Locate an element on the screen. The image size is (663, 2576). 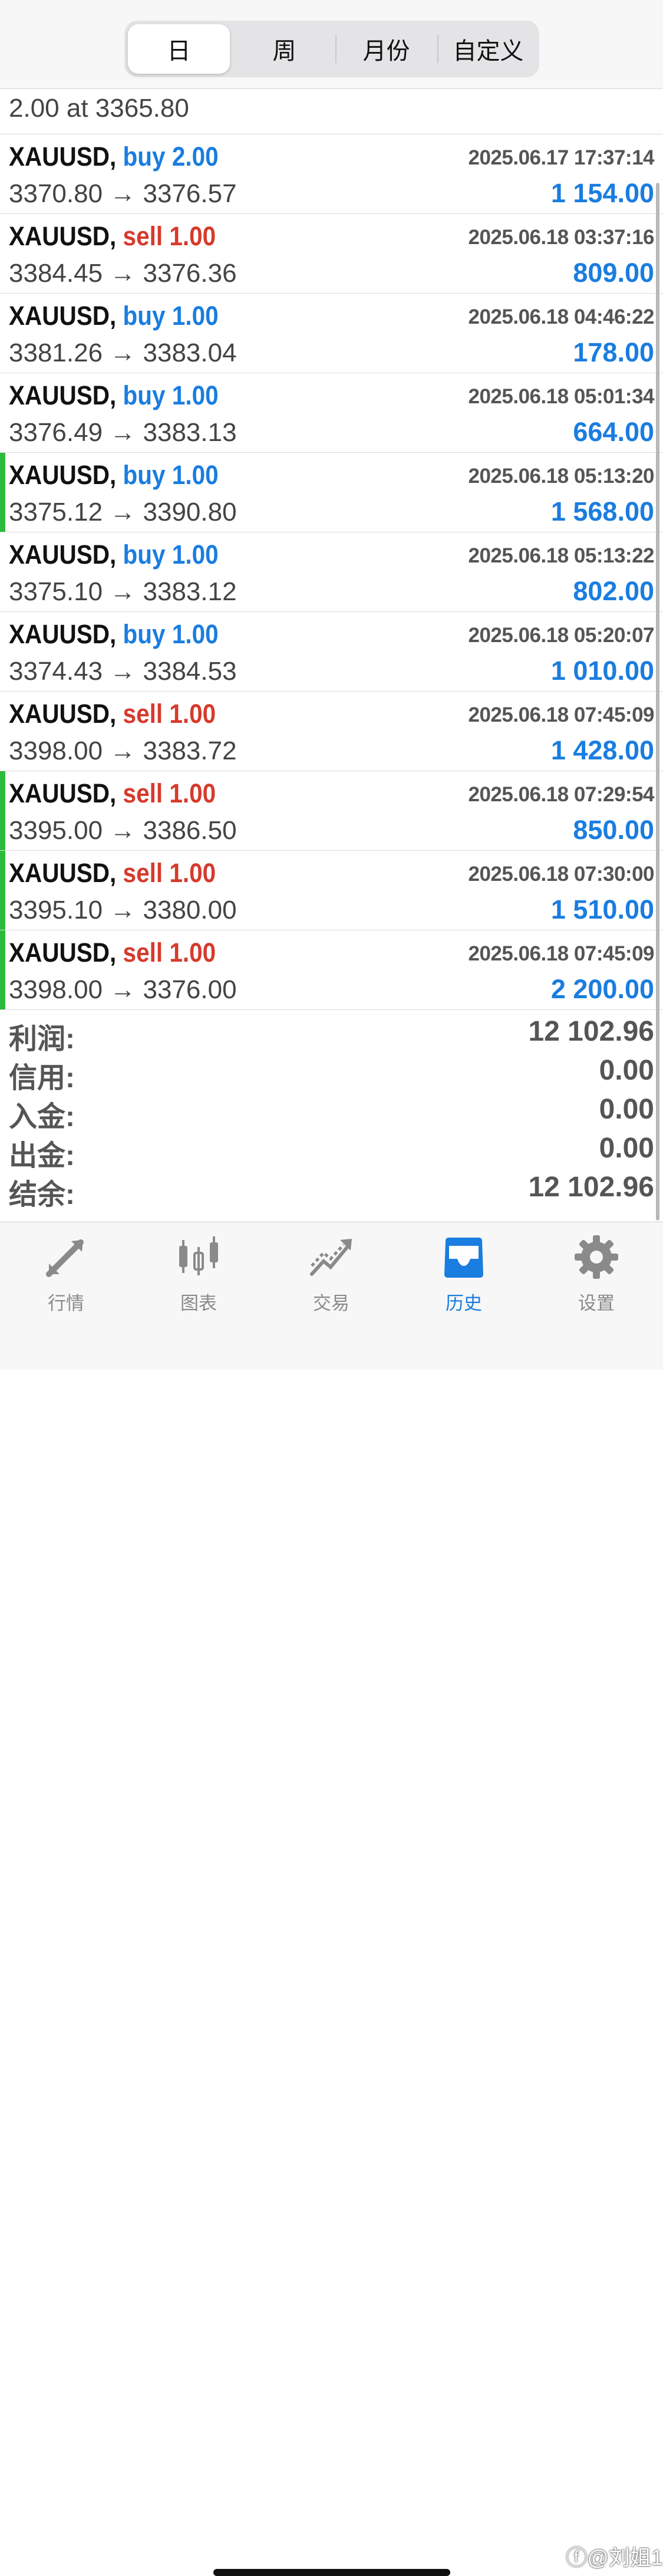
trade-time: 2025.06.18 05:13:20 is located at coordinates (561, 477).